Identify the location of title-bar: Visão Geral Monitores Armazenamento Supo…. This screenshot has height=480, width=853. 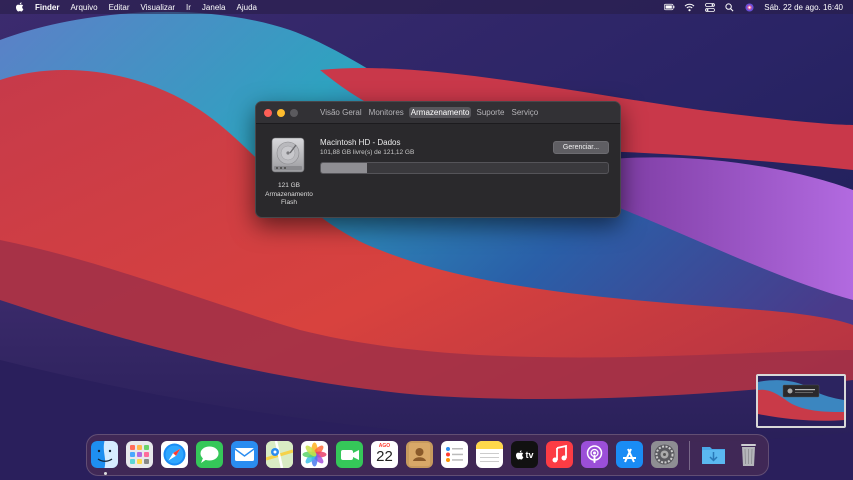
(438, 113).